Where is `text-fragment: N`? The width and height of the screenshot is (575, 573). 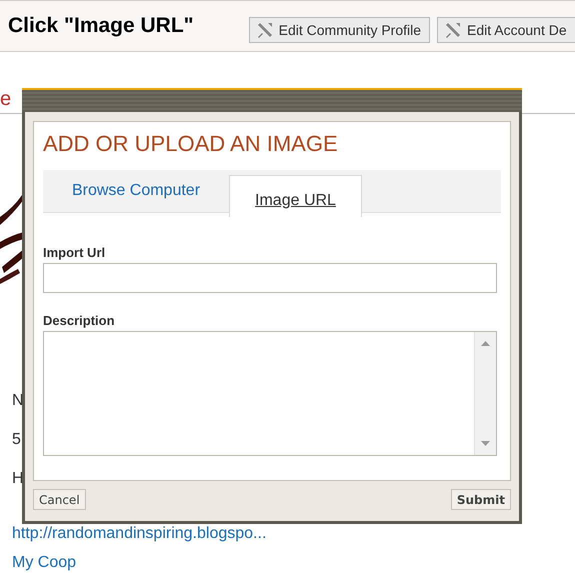 text-fragment: N is located at coordinates (18, 401).